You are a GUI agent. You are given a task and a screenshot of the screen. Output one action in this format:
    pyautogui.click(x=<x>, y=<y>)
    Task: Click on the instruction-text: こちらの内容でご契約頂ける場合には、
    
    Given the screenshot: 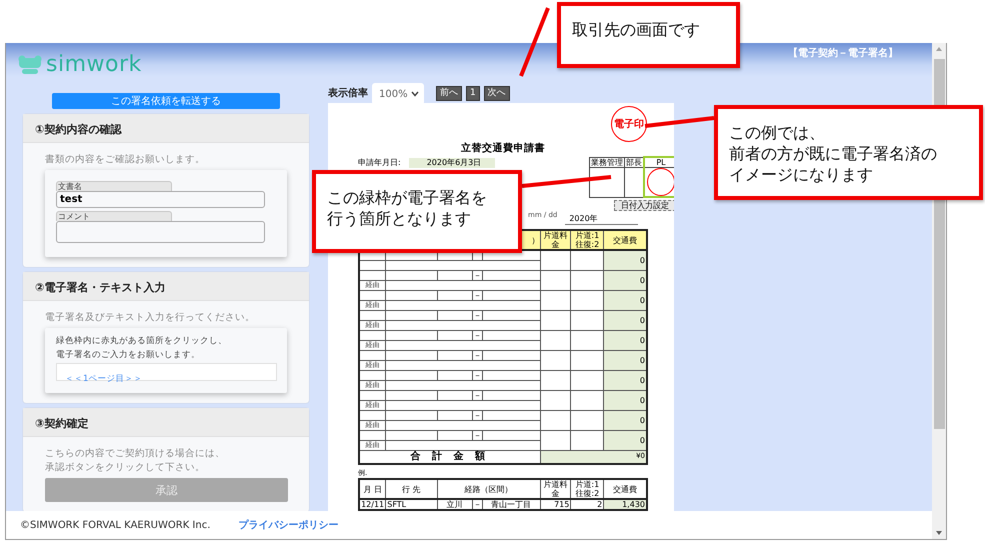 What is the action you would take?
    pyautogui.click(x=135, y=454)
    